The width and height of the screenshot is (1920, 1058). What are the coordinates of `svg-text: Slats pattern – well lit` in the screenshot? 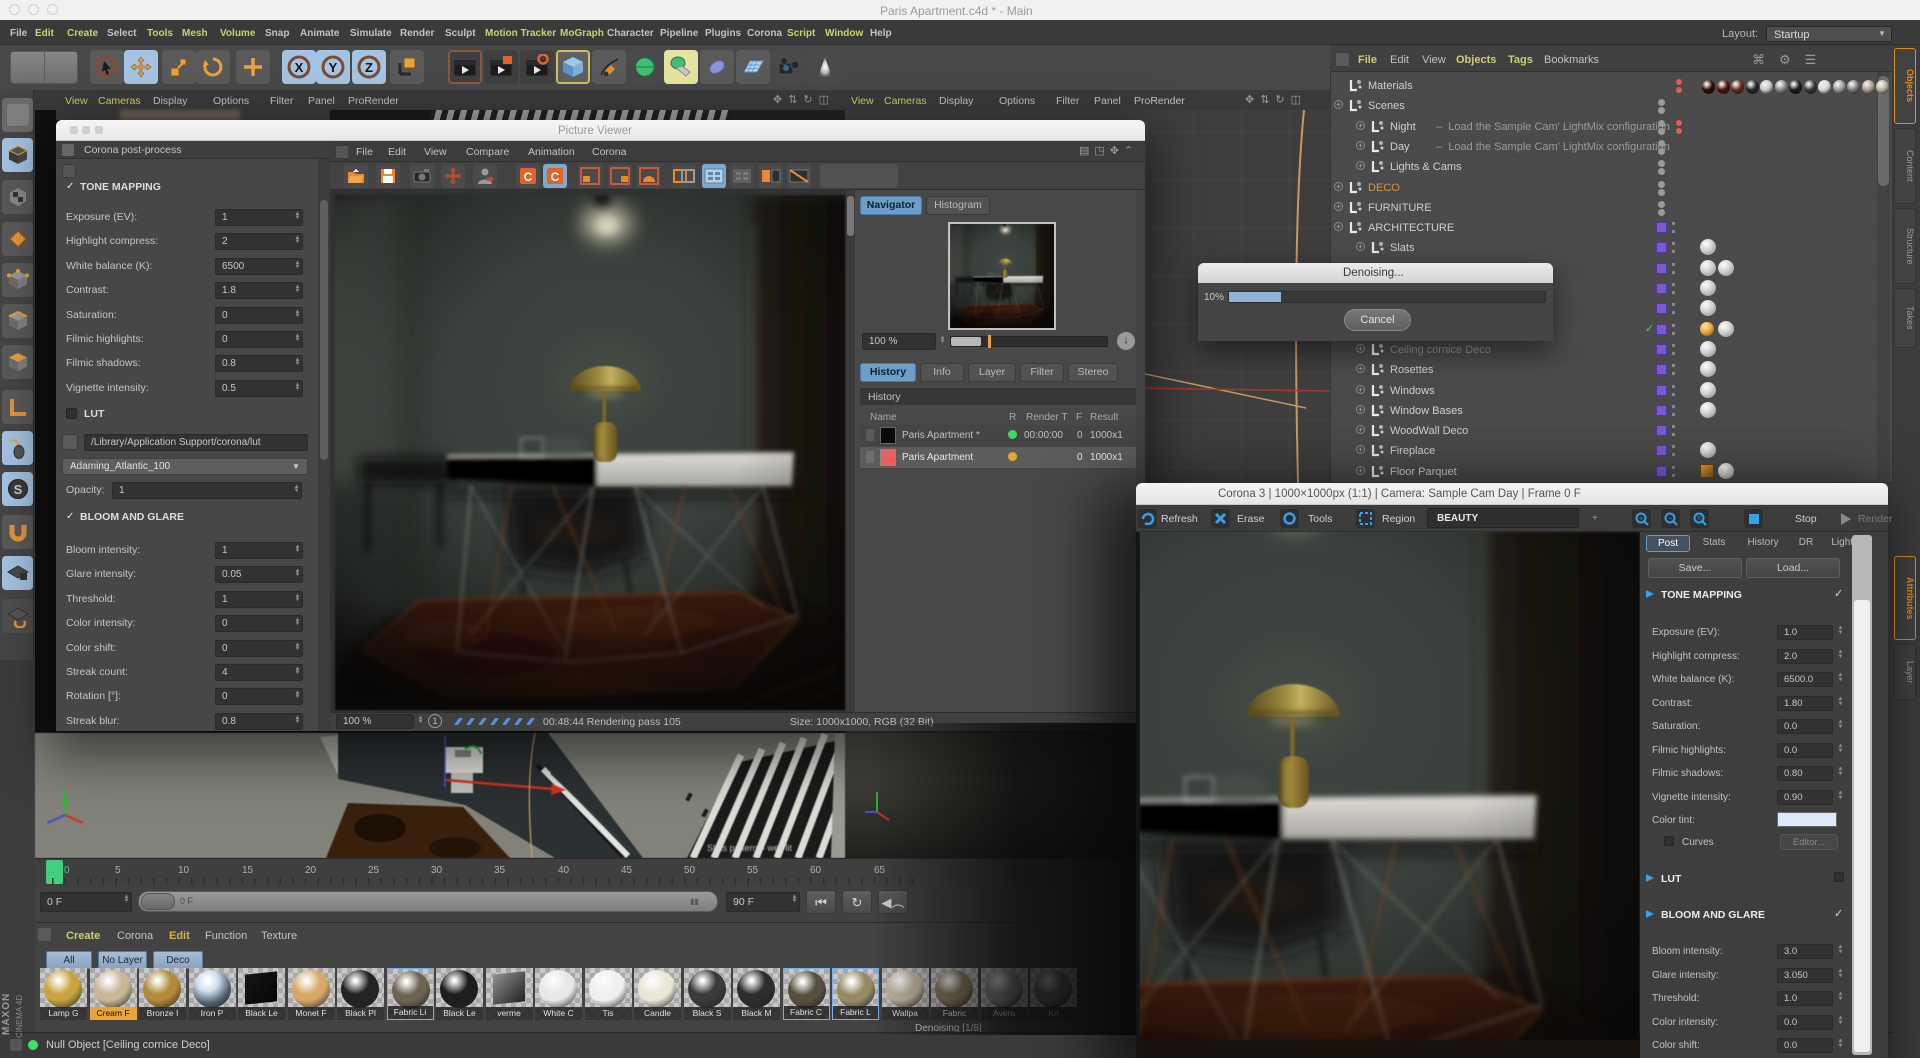 It's located at (750, 848).